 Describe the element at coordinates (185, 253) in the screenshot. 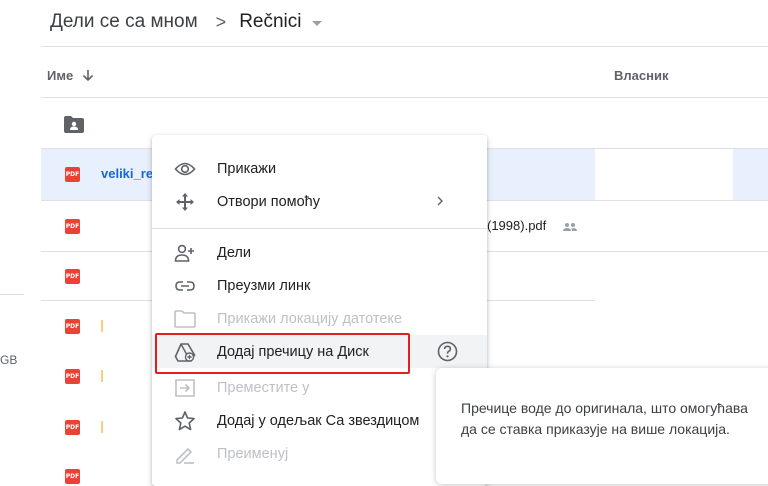

I see `add-person-icon` at that location.